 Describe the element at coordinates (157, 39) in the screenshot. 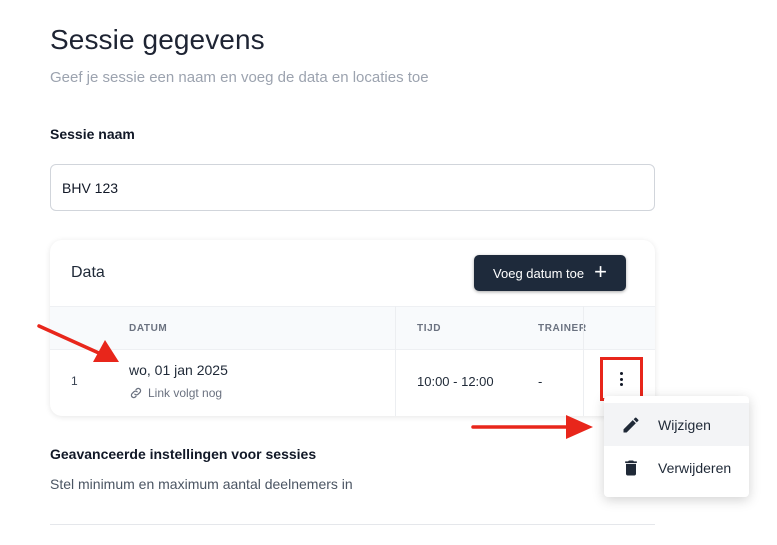

I see `page-title: Sessie gegevens` at that location.